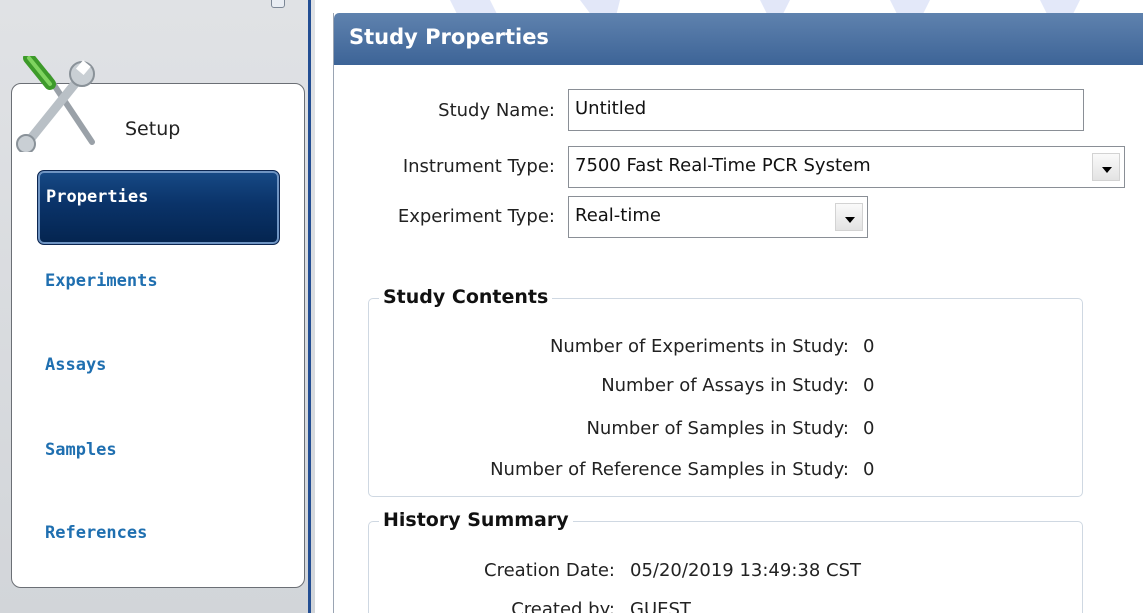 This screenshot has width=1143, height=613. I want to click on nav-item-experiments: Experiments, so click(101, 281).